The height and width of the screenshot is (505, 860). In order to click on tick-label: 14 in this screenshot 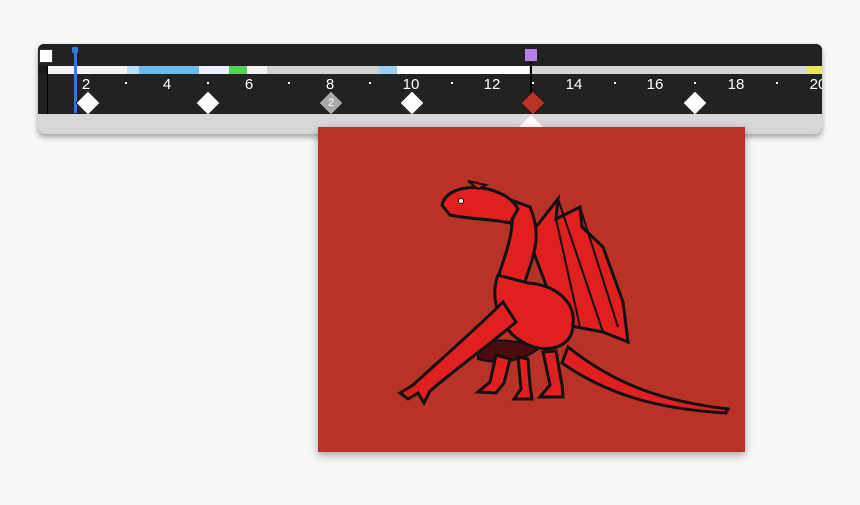, I will do `click(574, 84)`.